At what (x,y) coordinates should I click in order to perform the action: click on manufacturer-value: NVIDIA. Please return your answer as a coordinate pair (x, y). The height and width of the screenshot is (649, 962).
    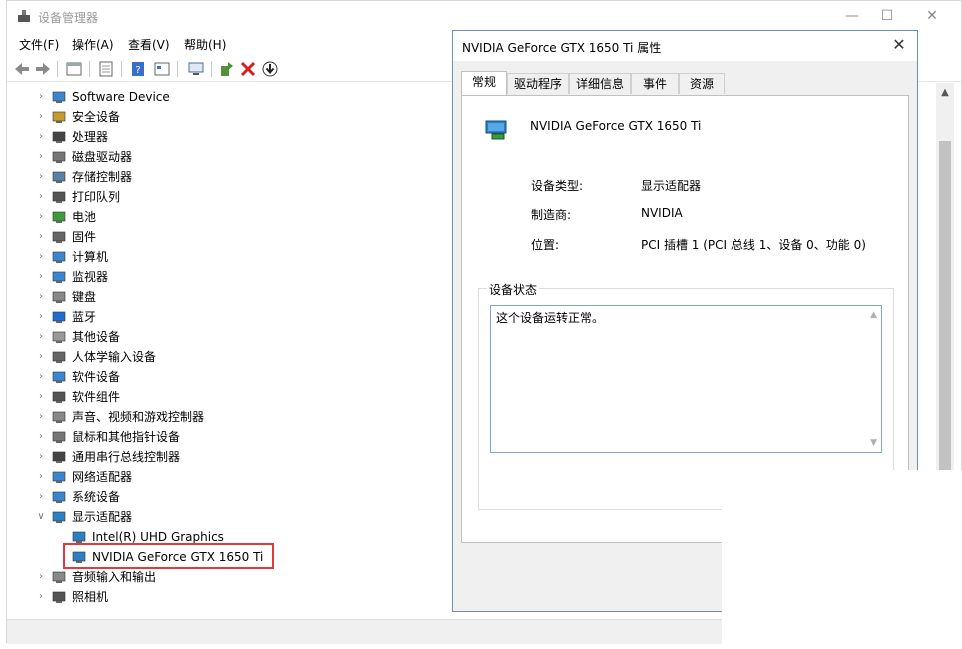
    Looking at the image, I should click on (662, 213).